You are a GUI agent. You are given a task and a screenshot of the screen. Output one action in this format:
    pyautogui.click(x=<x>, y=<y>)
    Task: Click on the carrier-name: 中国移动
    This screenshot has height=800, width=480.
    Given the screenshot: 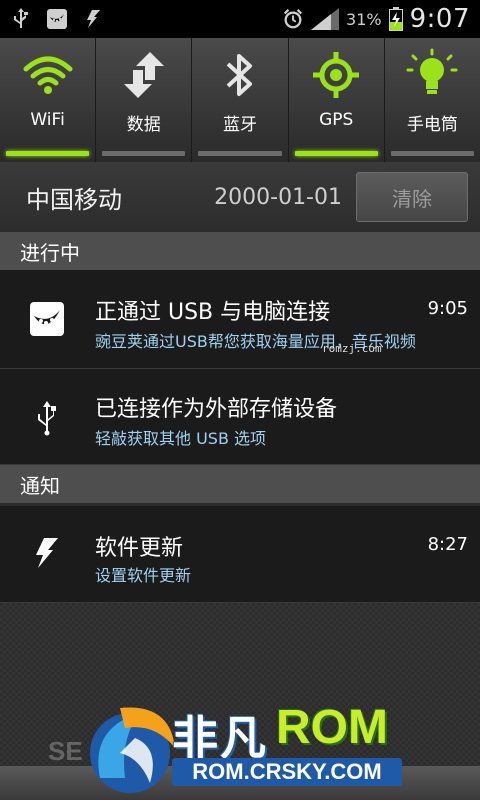 What is the action you would take?
    pyautogui.click(x=74, y=199)
    